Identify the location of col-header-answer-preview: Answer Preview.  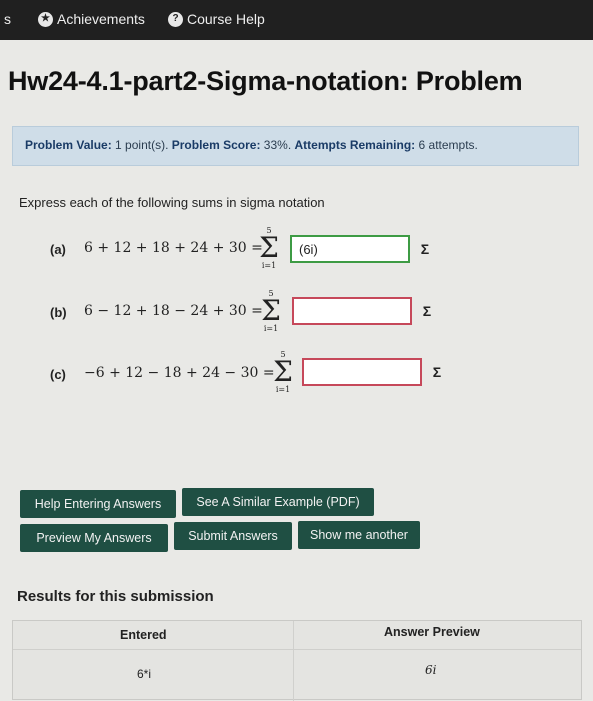
(432, 632).